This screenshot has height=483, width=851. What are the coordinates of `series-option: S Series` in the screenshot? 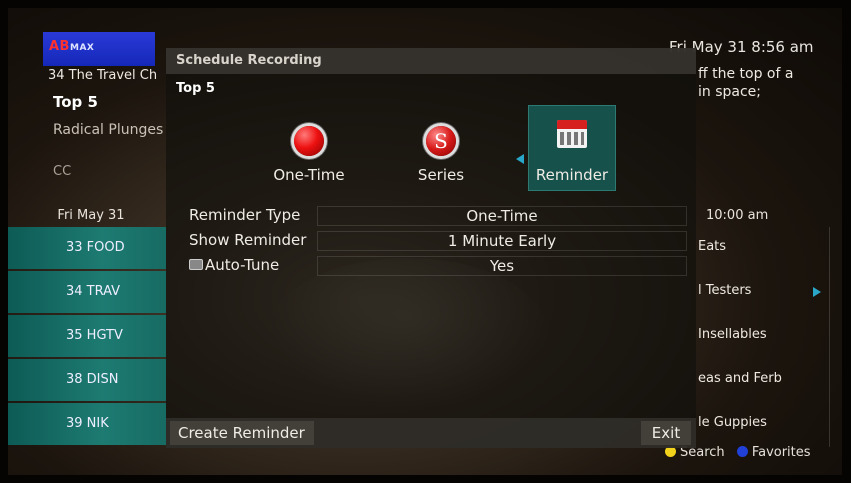 It's located at (441, 148).